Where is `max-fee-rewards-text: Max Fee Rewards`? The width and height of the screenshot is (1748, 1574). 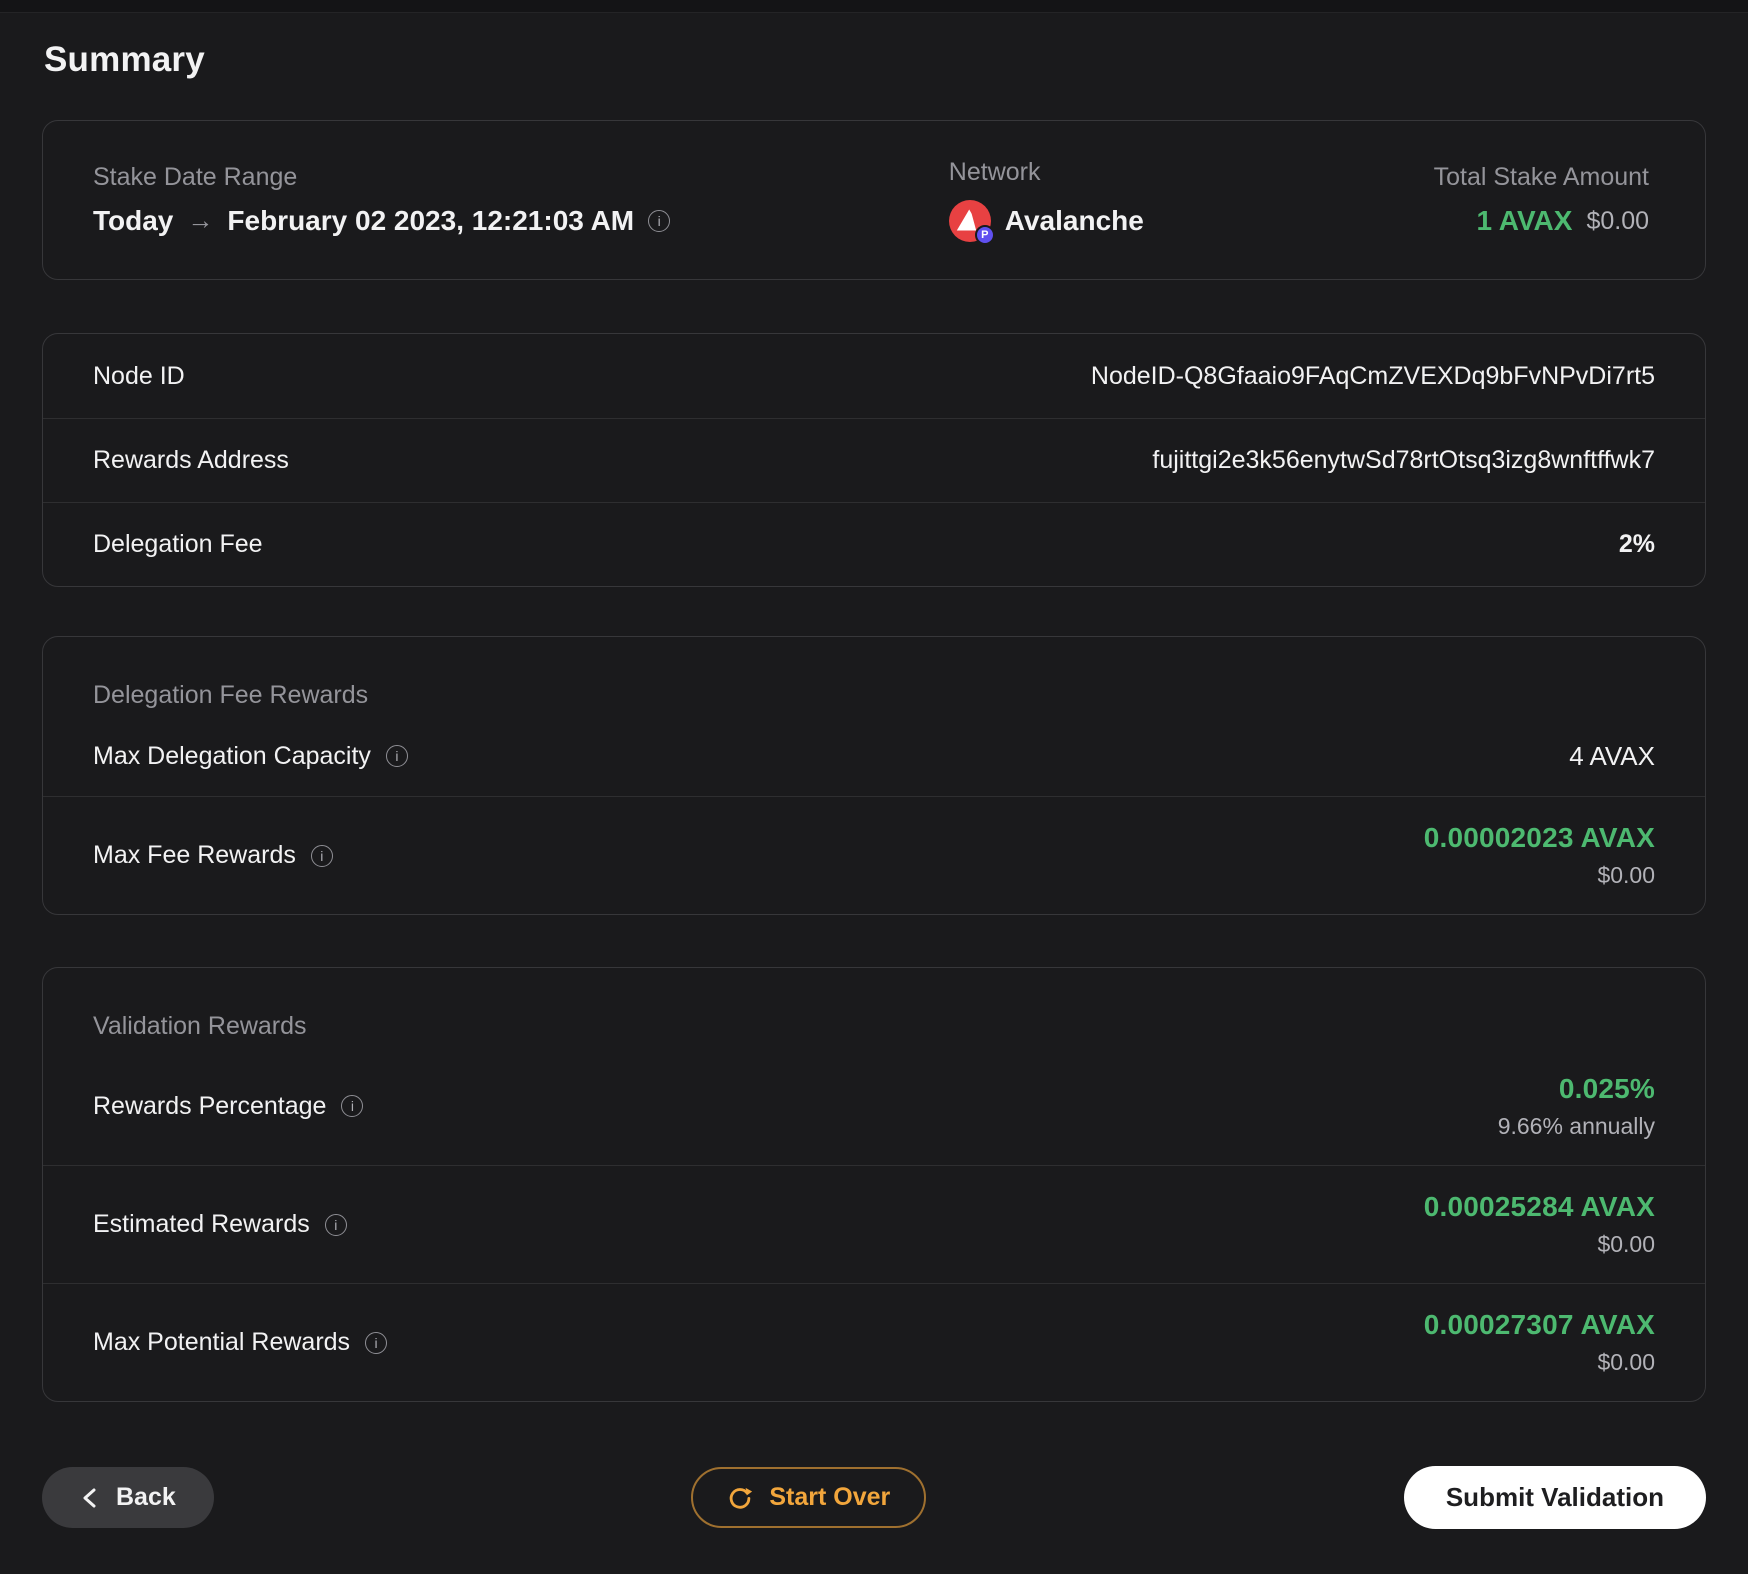
max-fee-rewards-text: Max Fee Rewards is located at coordinates (194, 855).